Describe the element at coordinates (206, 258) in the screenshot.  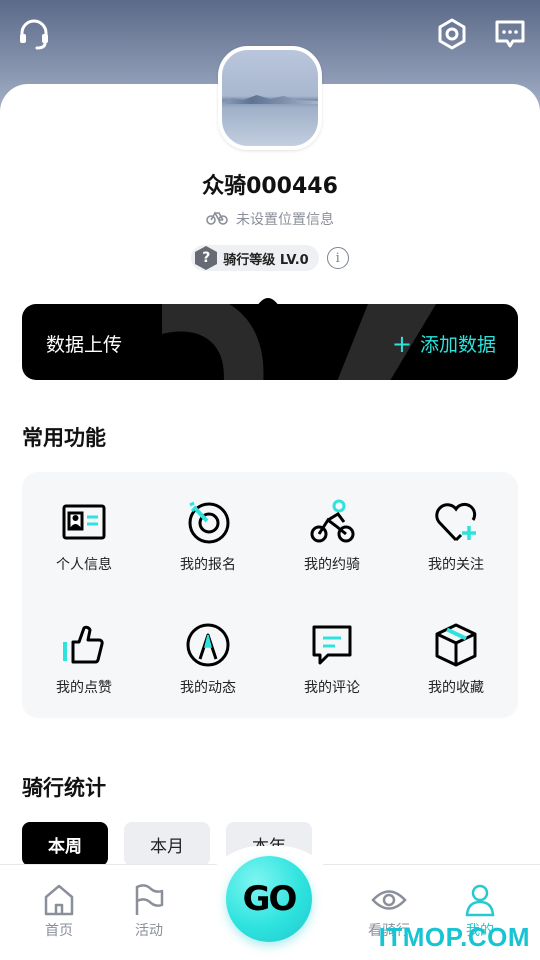
I see `level-hex-icon: ?` at that location.